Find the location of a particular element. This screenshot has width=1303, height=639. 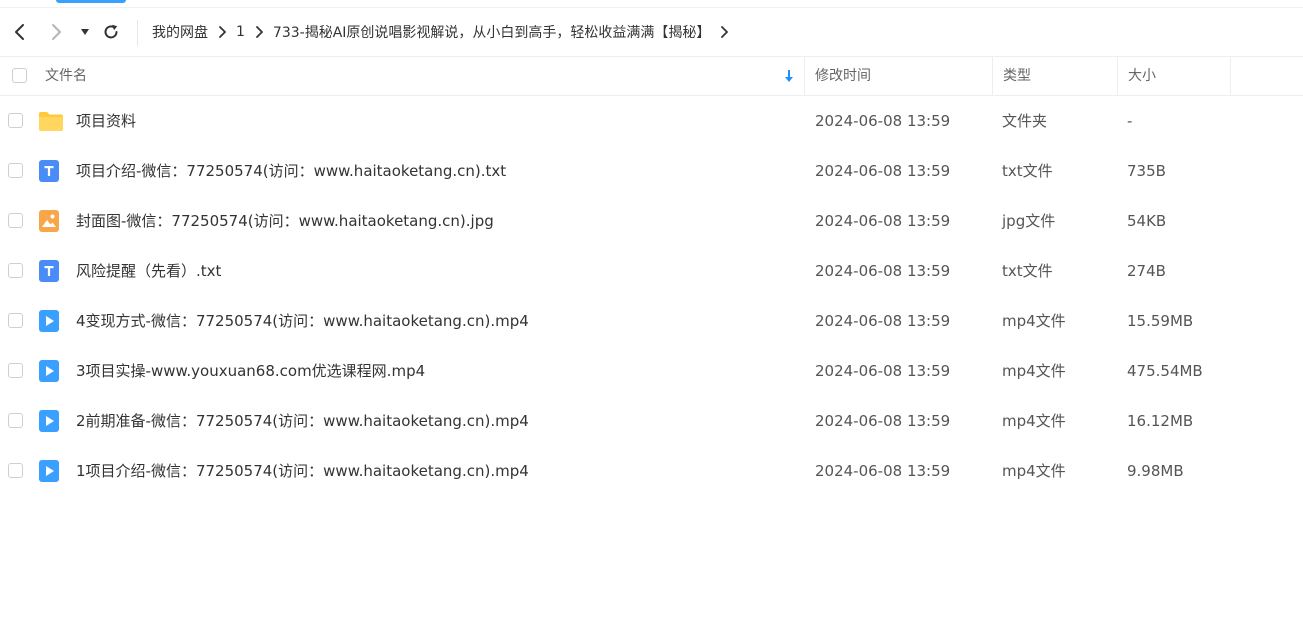

column-header-name: 文件名 is located at coordinates (66, 76).